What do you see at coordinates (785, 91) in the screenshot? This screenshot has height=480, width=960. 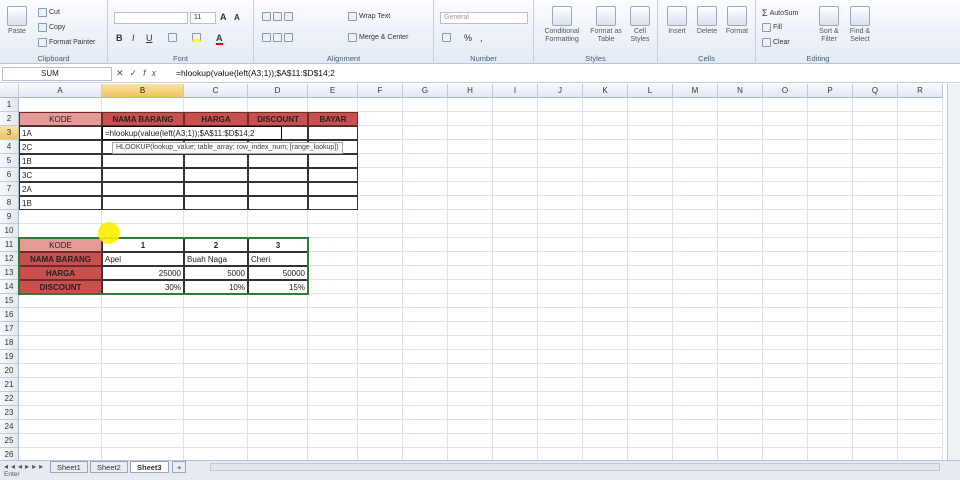 I see `column-header-O: O` at bounding box center [785, 91].